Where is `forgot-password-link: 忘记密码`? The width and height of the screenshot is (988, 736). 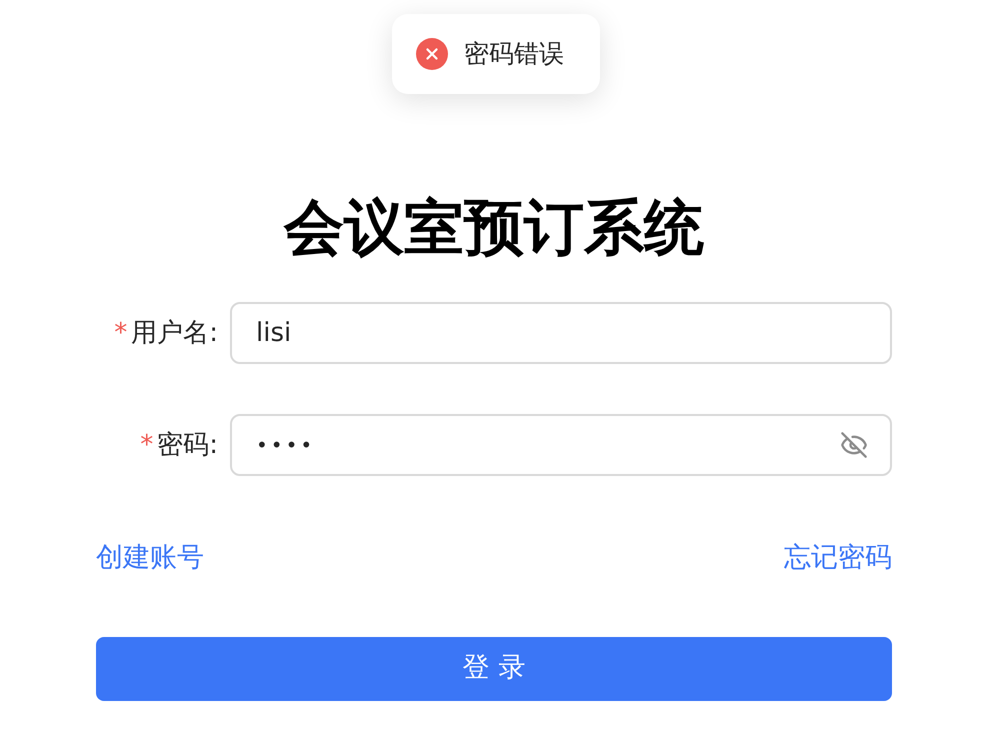 forgot-password-link: 忘记密码 is located at coordinates (838, 558).